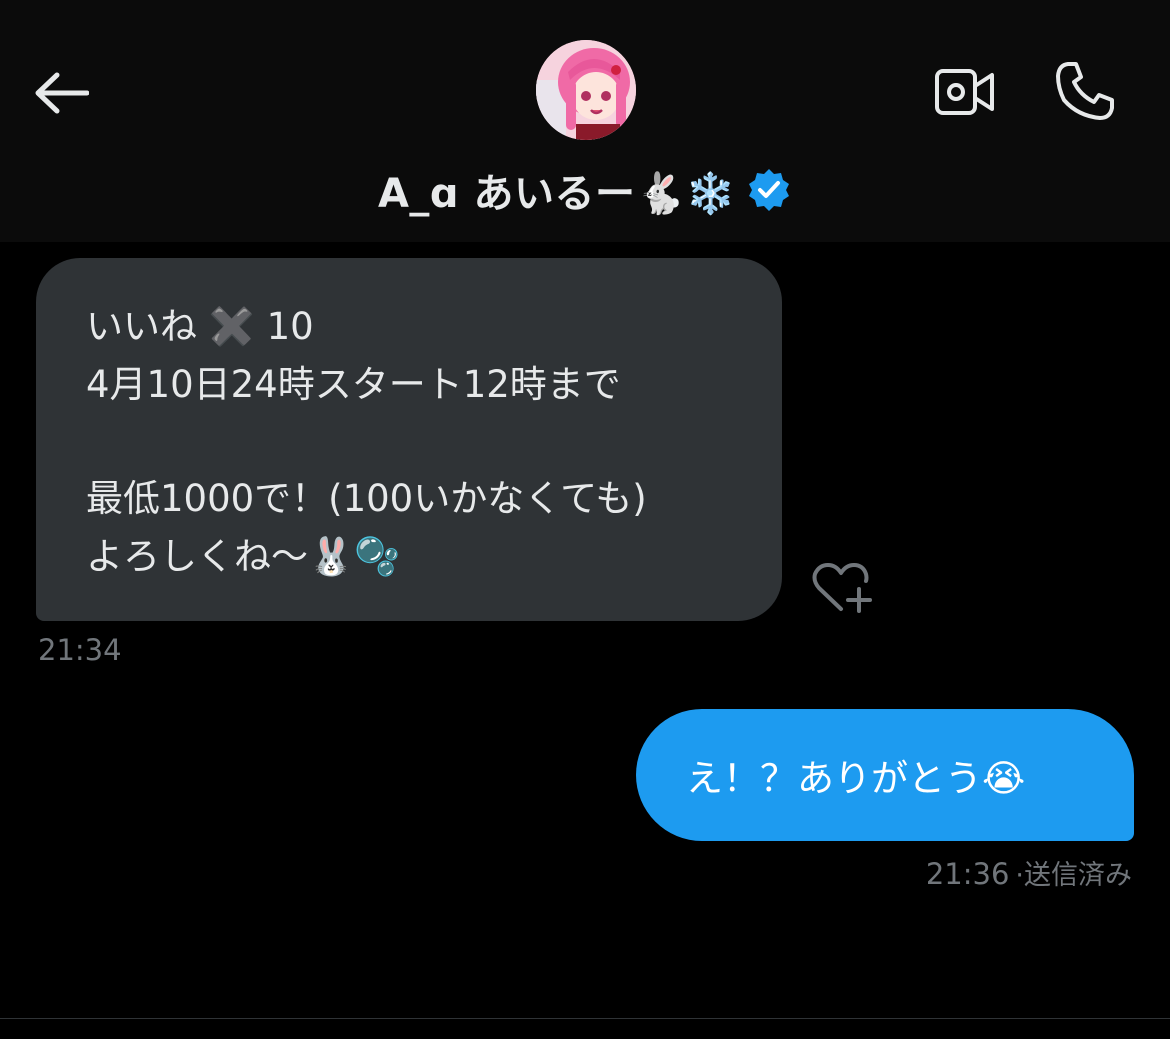 The width and height of the screenshot is (1170, 1039). What do you see at coordinates (243, 556) in the screenshot?
I see `message-line: よろしくね〜🐰🫧` at bounding box center [243, 556].